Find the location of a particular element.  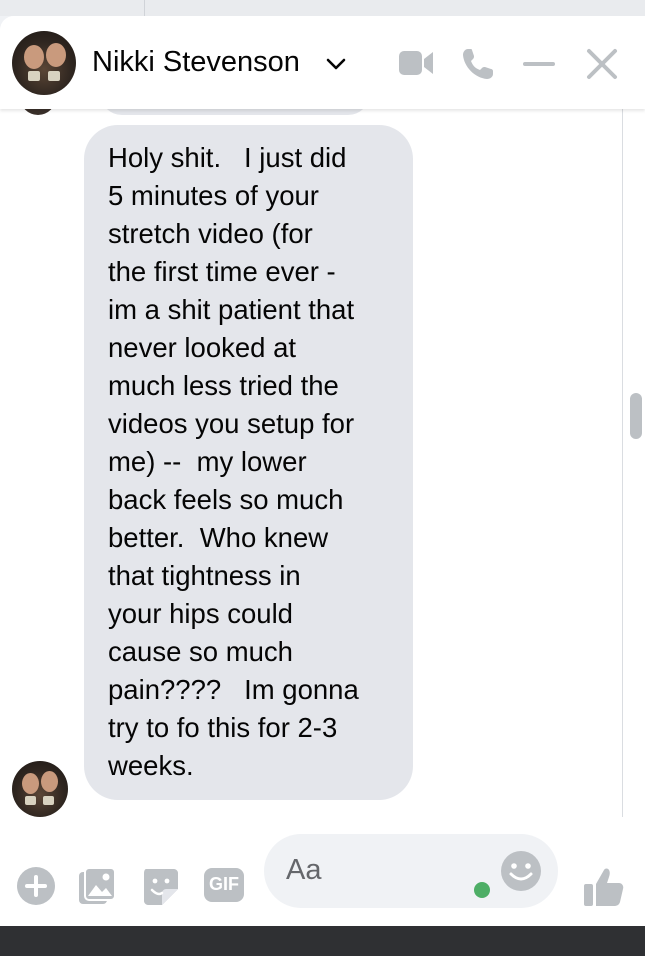

previous-message-avatar is located at coordinates (38, 112).